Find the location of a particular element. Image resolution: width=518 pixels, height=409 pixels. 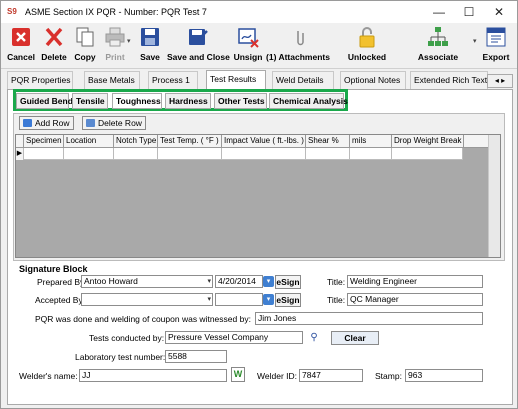

delete-row-icon is located at coordinates (90, 123).